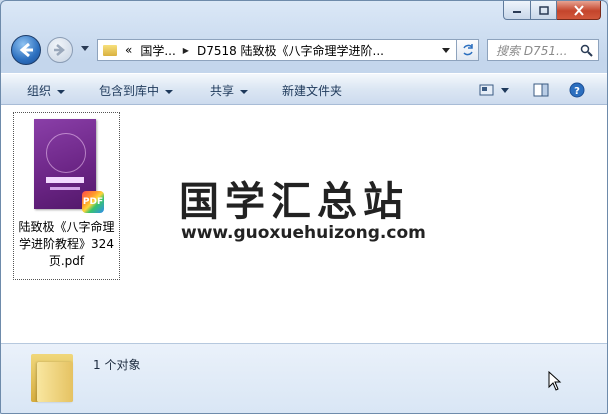 The height and width of the screenshot is (414, 608). Describe the element at coordinates (128, 50) in the screenshot. I see `address-overflow: «` at that location.